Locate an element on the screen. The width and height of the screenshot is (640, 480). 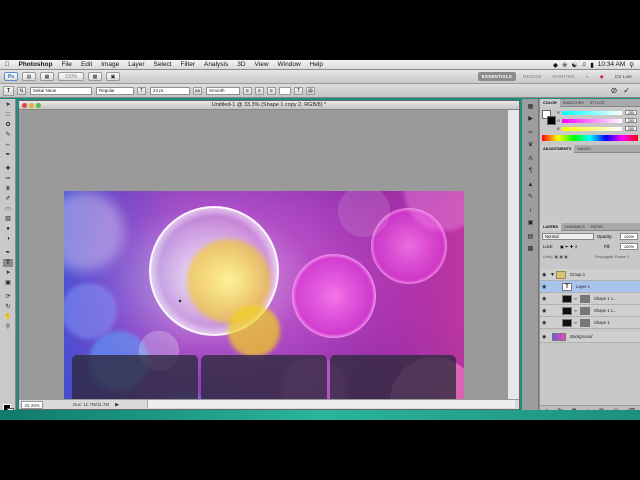
antialias-select: Smooth is located at coordinates (223, 90).